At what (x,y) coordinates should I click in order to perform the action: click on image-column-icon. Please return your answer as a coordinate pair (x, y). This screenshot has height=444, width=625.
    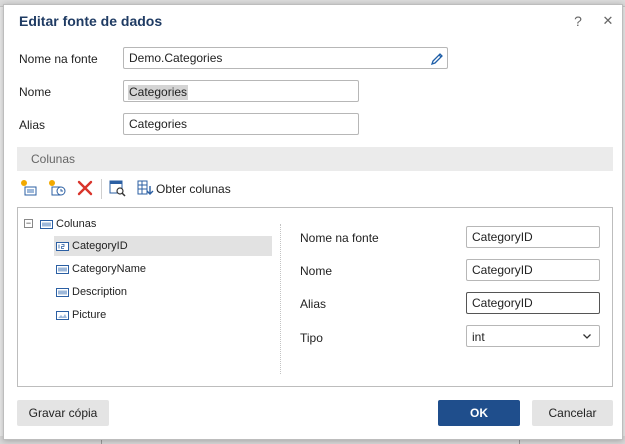
    Looking at the image, I should click on (62, 315).